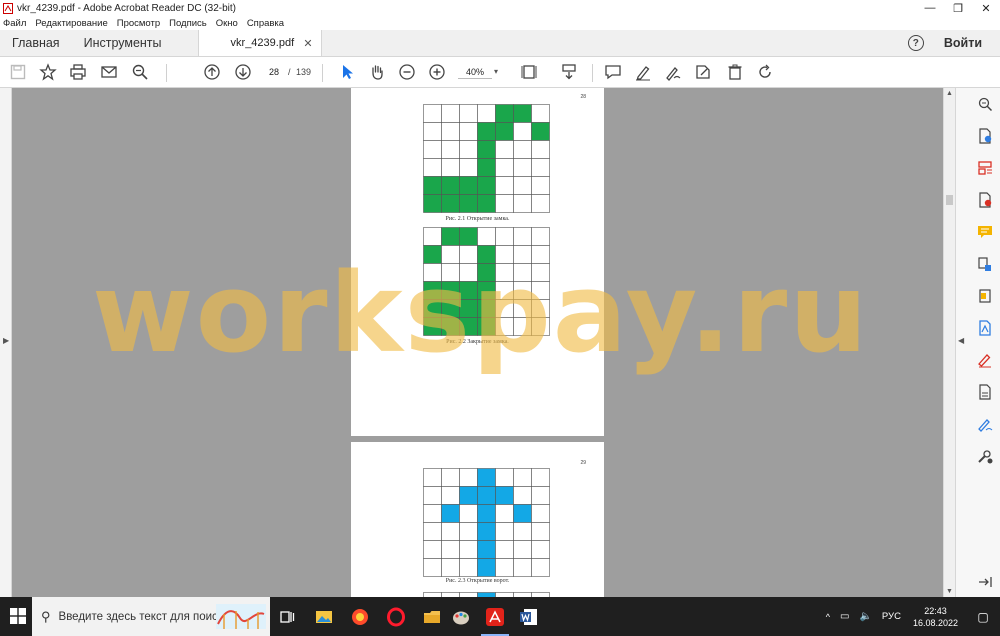  I want to click on export-pdf-icon, so click(985, 136).